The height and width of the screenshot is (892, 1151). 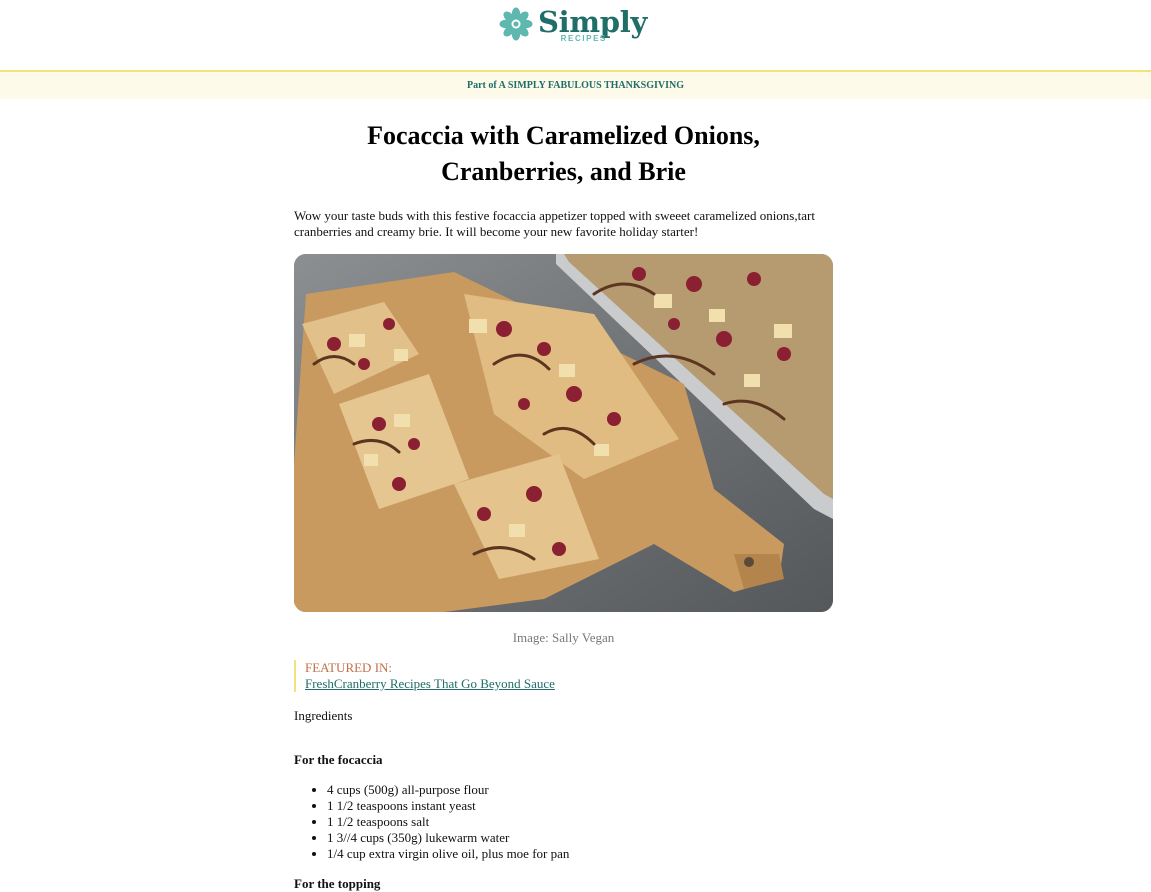 What do you see at coordinates (338, 759) in the screenshot?
I see `section-heading-focaccia: For the focaccia` at bounding box center [338, 759].